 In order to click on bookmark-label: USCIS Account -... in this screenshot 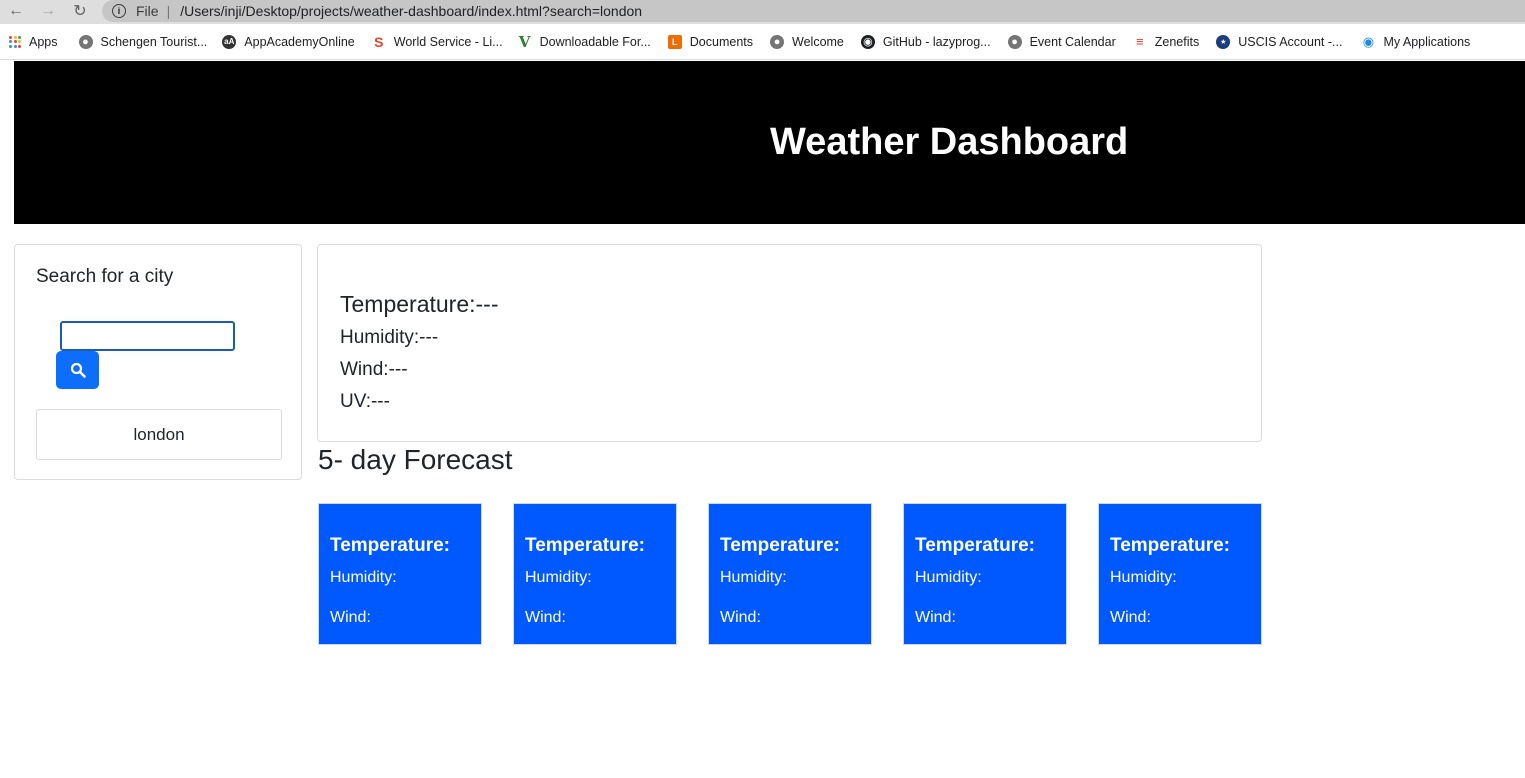, I will do `click(1290, 41)`.